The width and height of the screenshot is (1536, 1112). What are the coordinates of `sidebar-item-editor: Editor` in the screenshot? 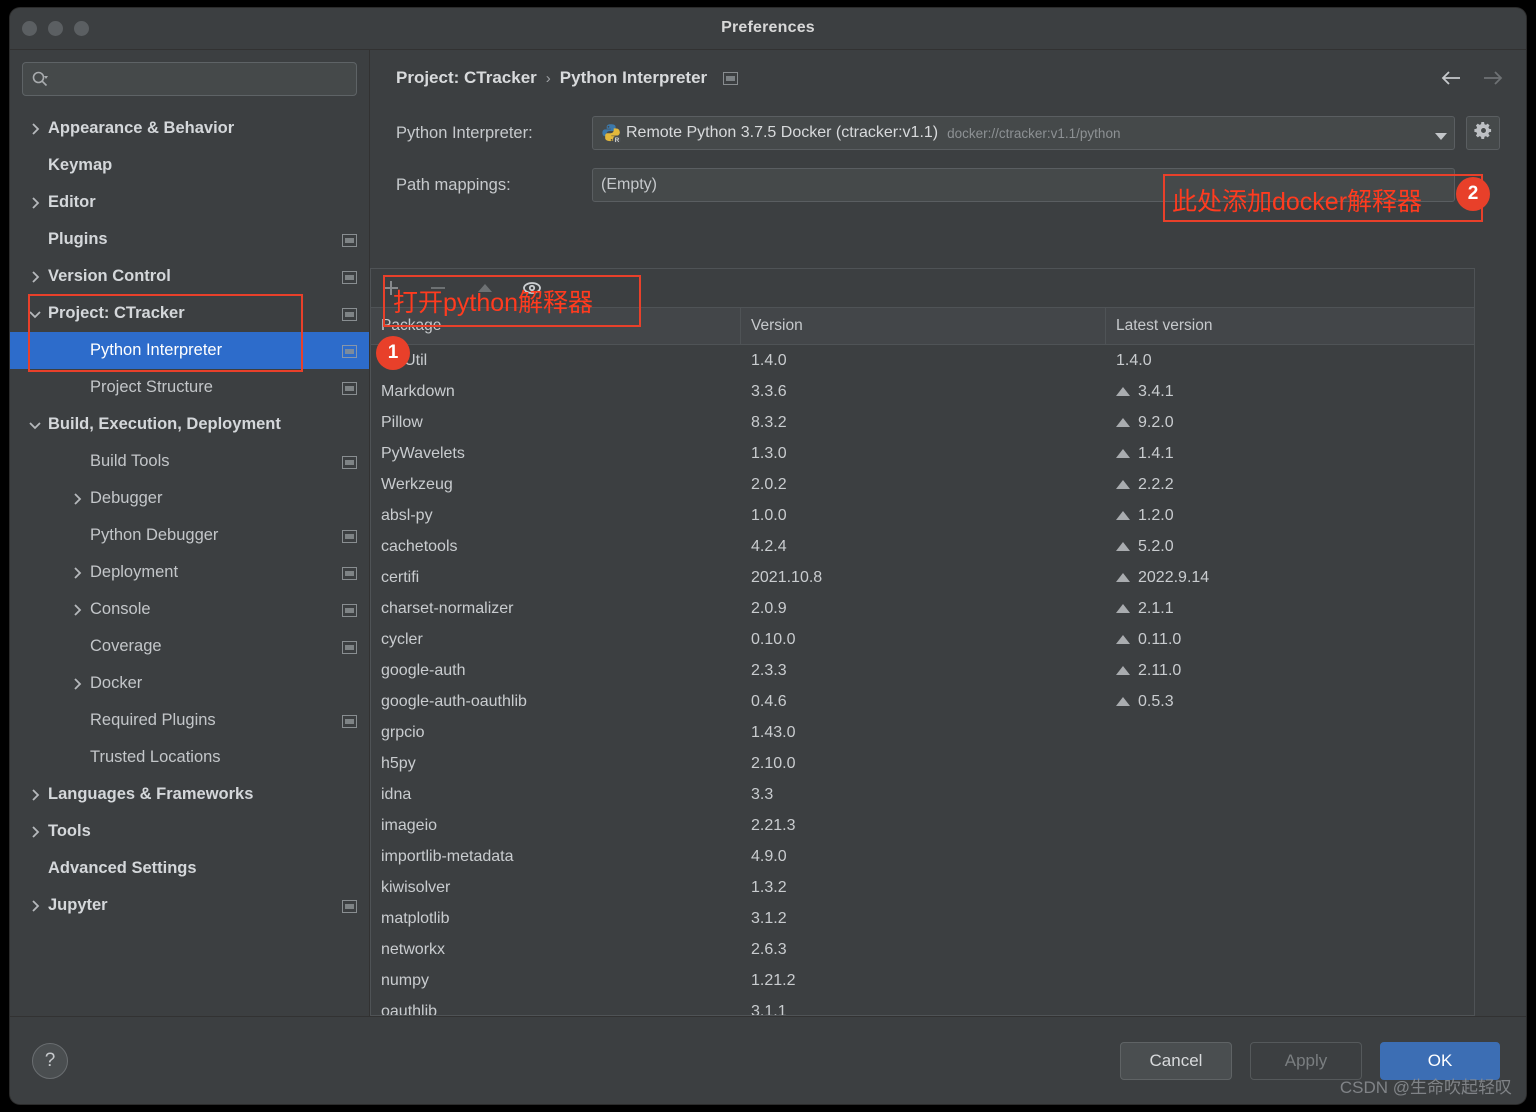 It's located at (189, 202).